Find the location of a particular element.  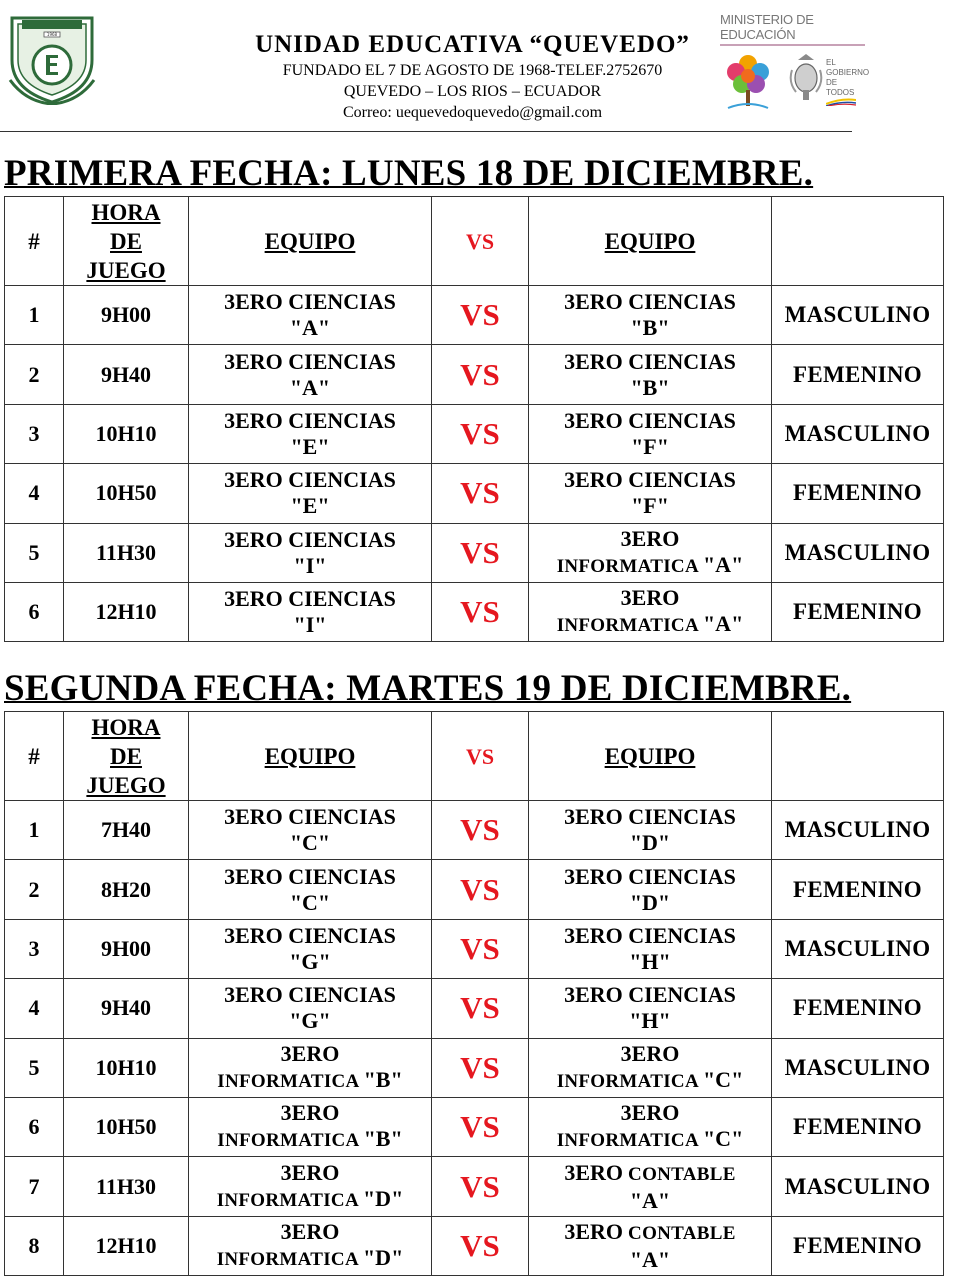

team-b: 3ERO INFORMATICA "C" is located at coordinates (650, 1067).